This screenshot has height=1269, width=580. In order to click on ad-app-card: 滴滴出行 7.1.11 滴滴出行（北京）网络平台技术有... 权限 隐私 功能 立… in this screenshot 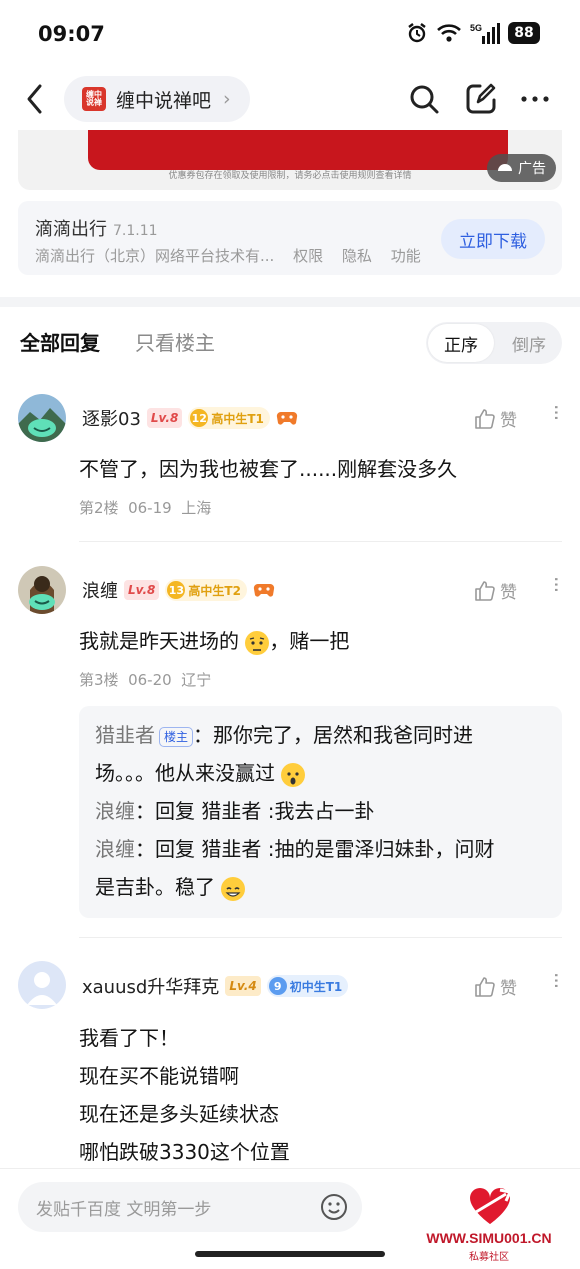, I will do `click(290, 238)`.